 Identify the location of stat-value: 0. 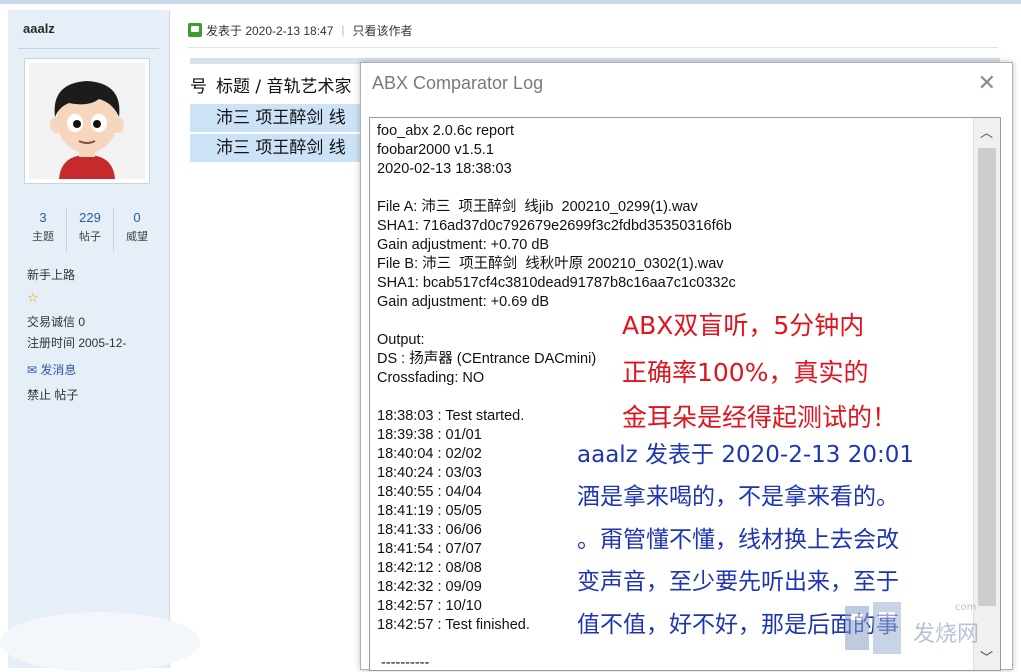
(137, 217).